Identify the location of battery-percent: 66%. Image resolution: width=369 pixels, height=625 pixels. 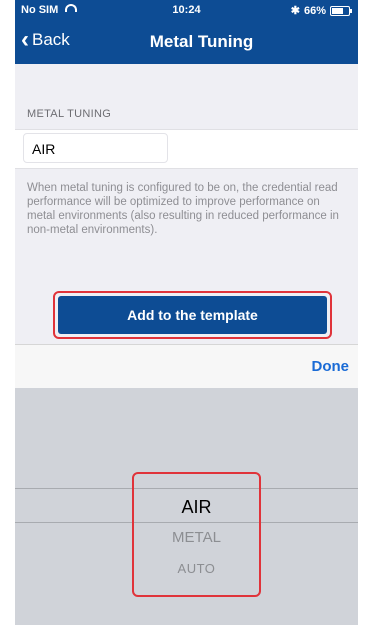
(314, 10).